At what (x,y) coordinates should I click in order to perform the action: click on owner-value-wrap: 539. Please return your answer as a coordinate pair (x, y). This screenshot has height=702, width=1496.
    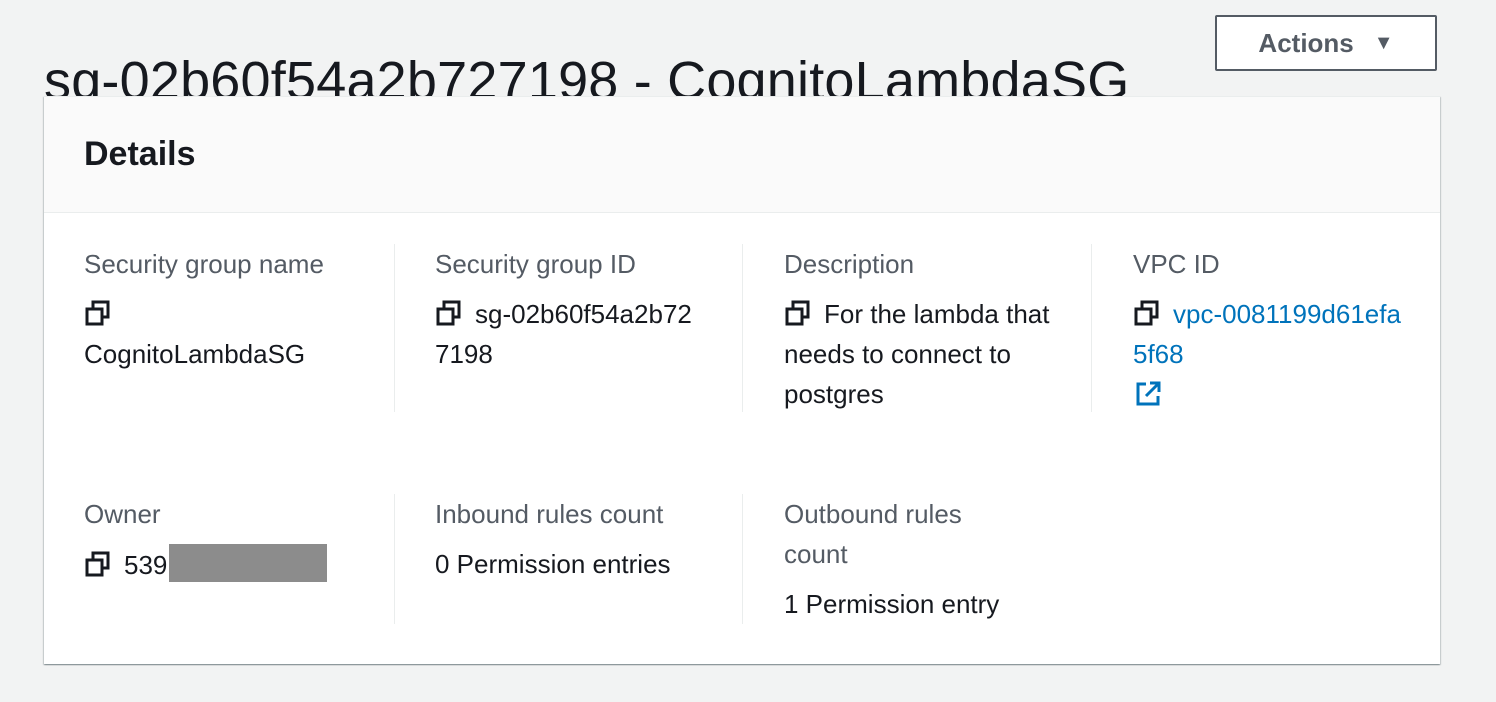
    Looking at the image, I should click on (234, 564).